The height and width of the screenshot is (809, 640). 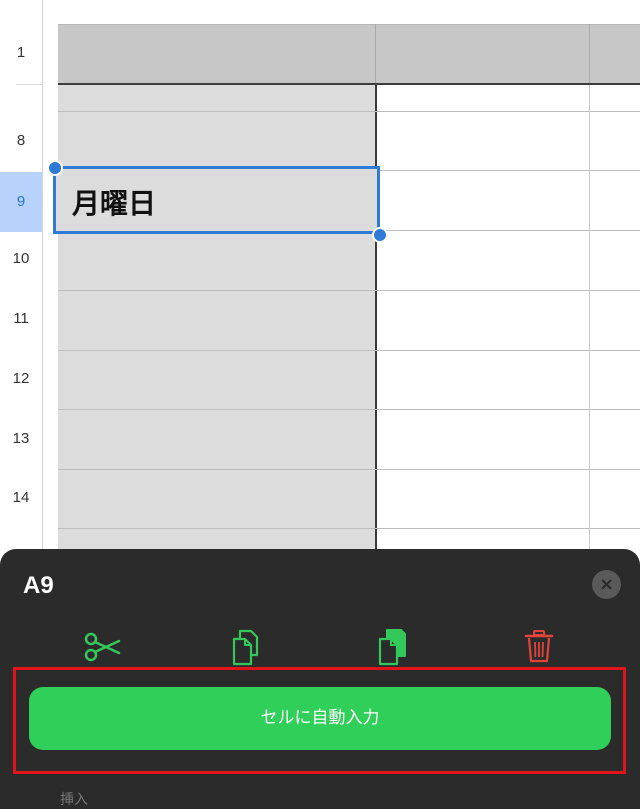 What do you see at coordinates (29, 84) in the screenshot?
I see `row-separator` at bounding box center [29, 84].